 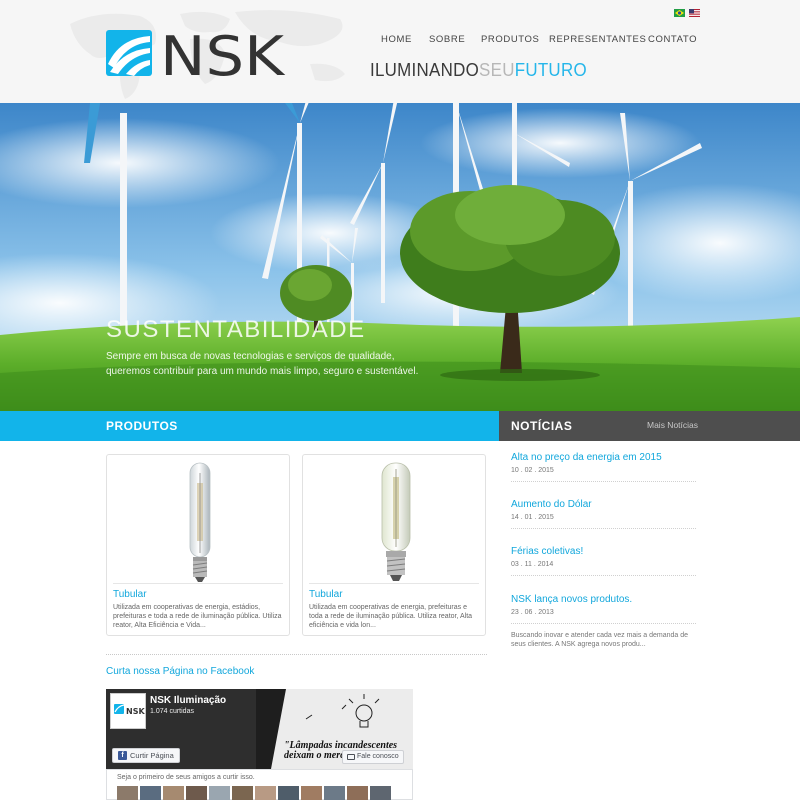 I want to click on news-title: Férias coletivas!, so click(x=606, y=551).